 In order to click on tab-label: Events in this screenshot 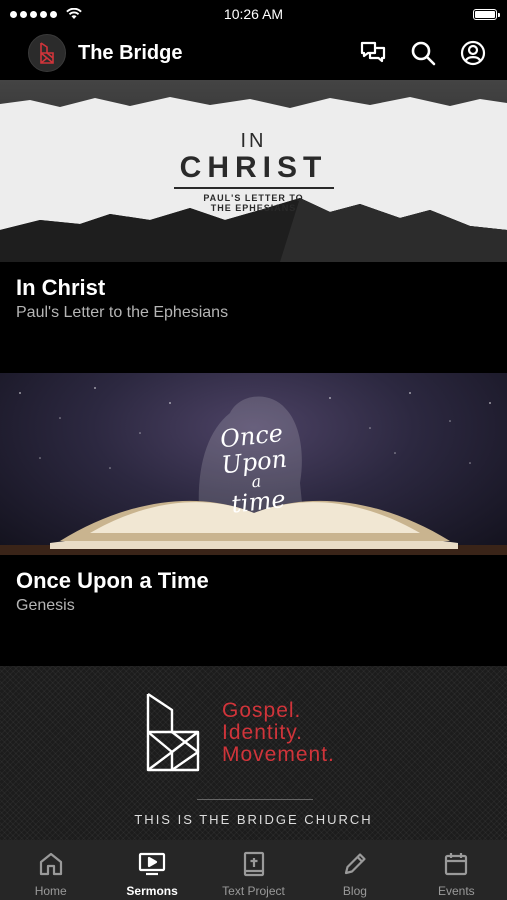, I will do `click(456, 891)`.